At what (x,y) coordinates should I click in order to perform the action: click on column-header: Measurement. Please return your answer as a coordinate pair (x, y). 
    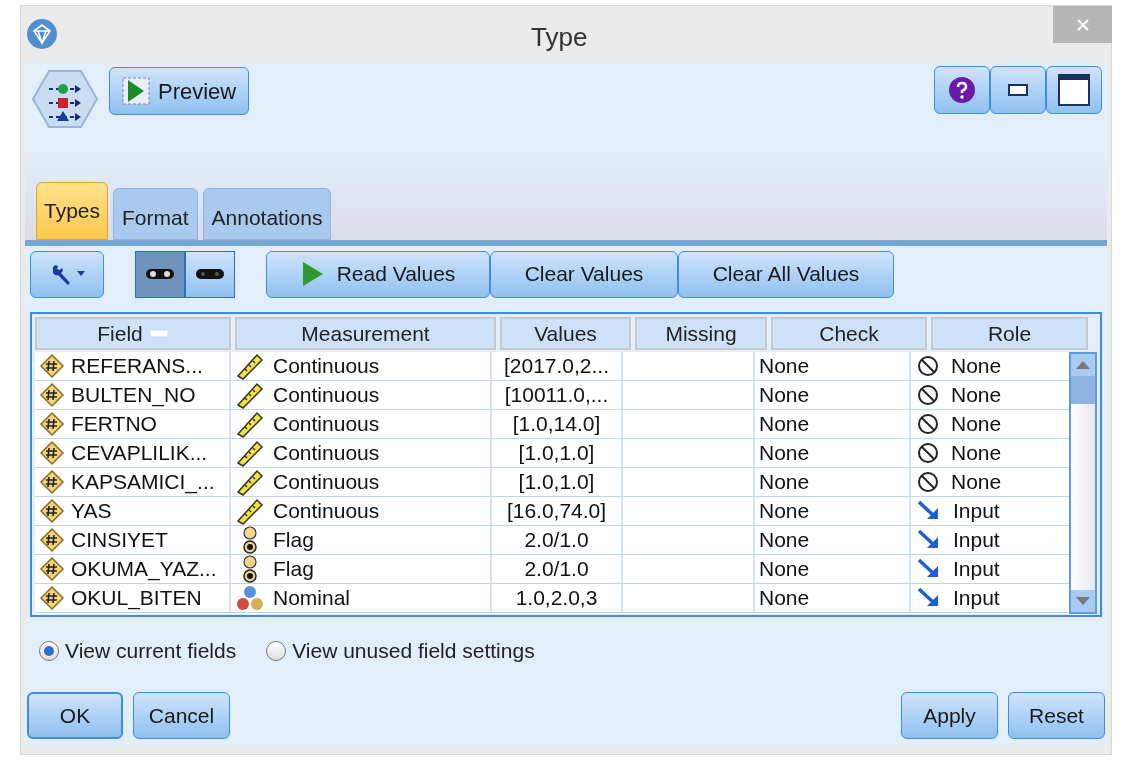
    Looking at the image, I should click on (365, 333).